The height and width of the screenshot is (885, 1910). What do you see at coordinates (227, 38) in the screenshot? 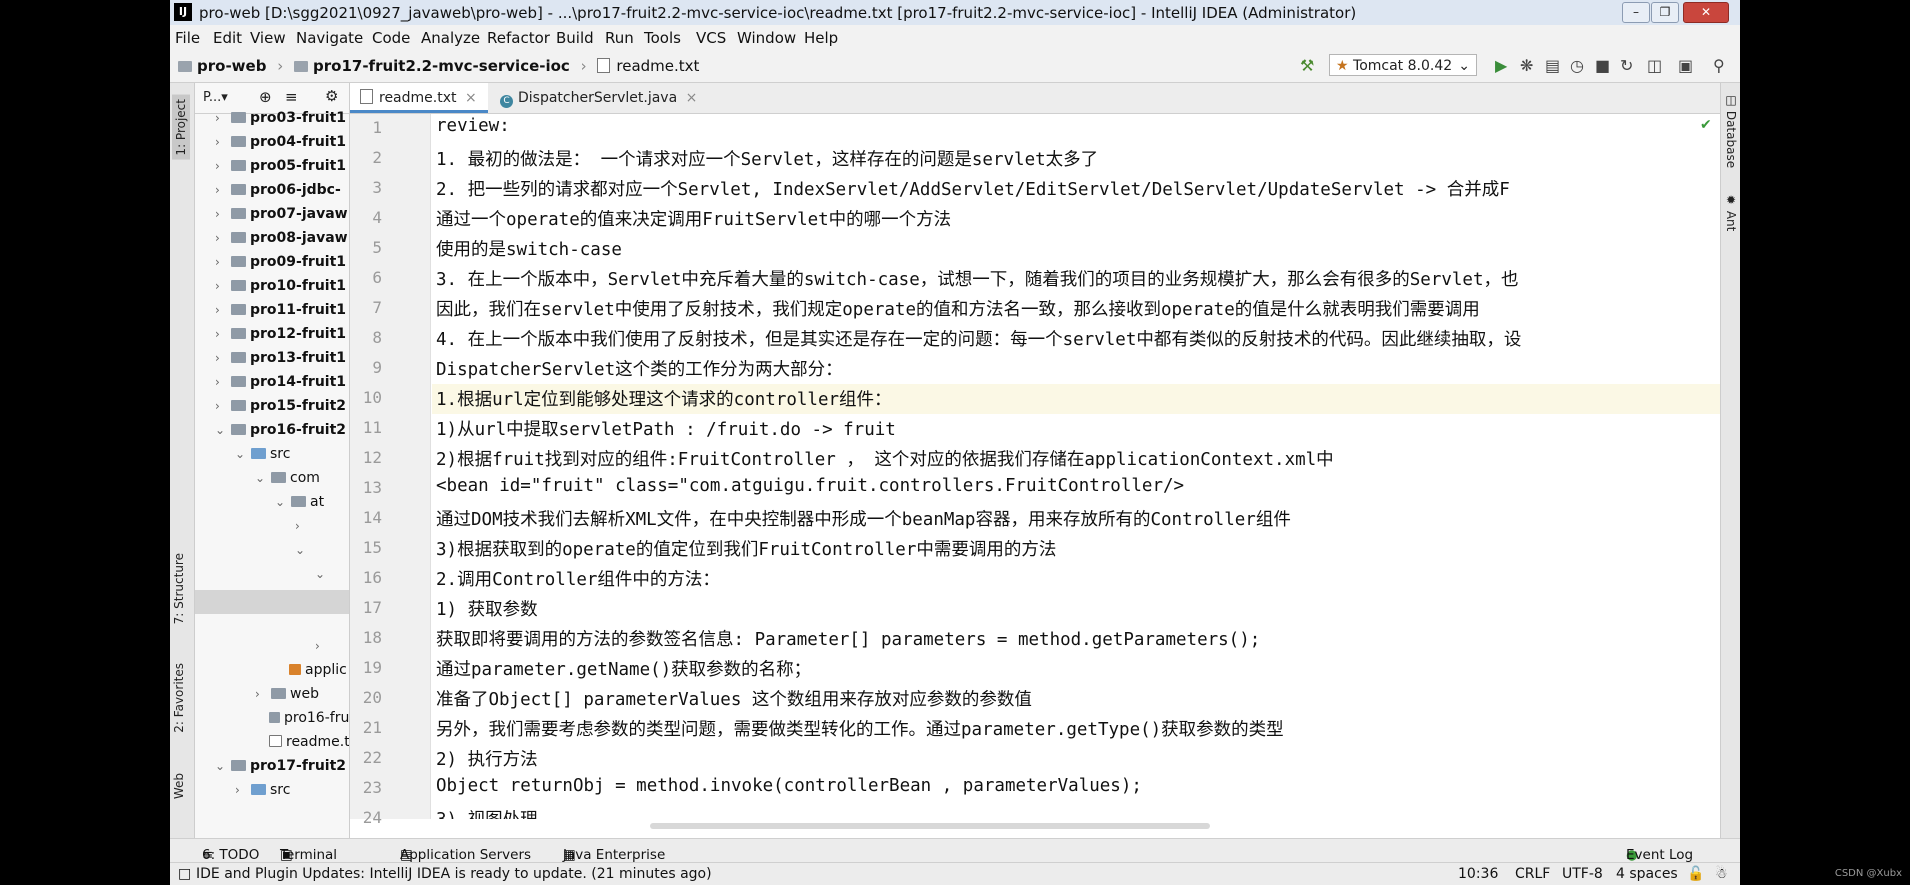
I see `menu-edit: Edit` at bounding box center [227, 38].